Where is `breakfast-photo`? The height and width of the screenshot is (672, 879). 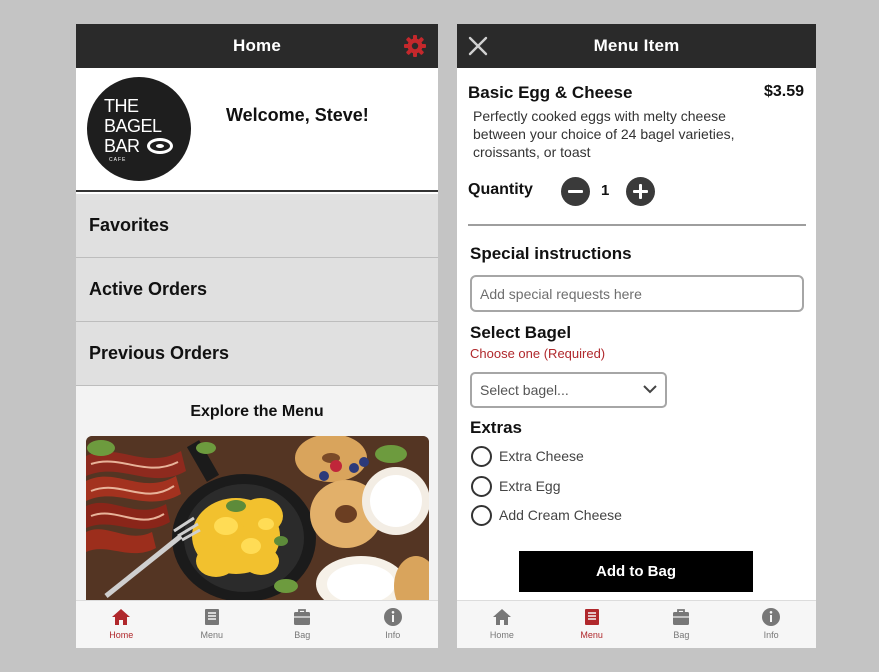 breakfast-photo is located at coordinates (257, 519).